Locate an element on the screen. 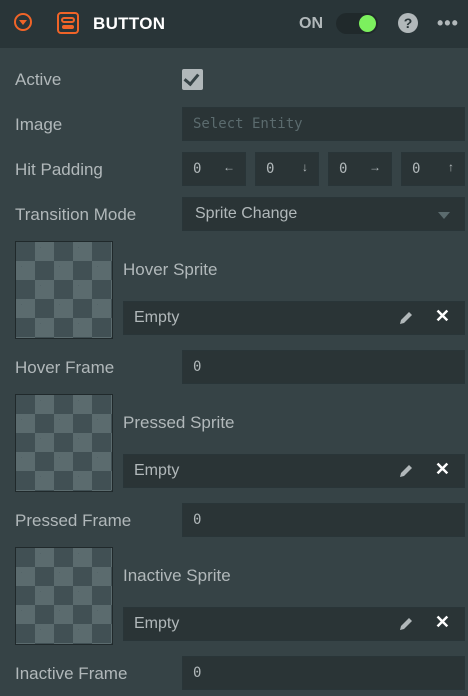 This screenshot has width=468, height=696. more-options-icon: ••• is located at coordinates (448, 23).